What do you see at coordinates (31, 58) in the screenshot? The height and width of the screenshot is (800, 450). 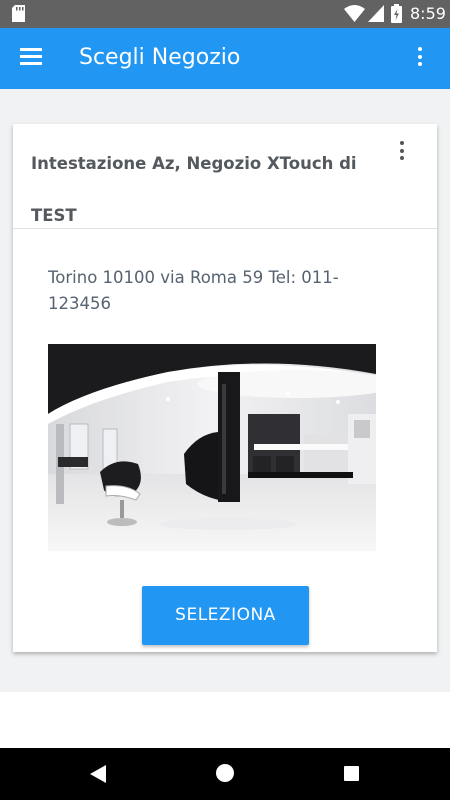 I see `hamburger-menu-icon` at bounding box center [31, 58].